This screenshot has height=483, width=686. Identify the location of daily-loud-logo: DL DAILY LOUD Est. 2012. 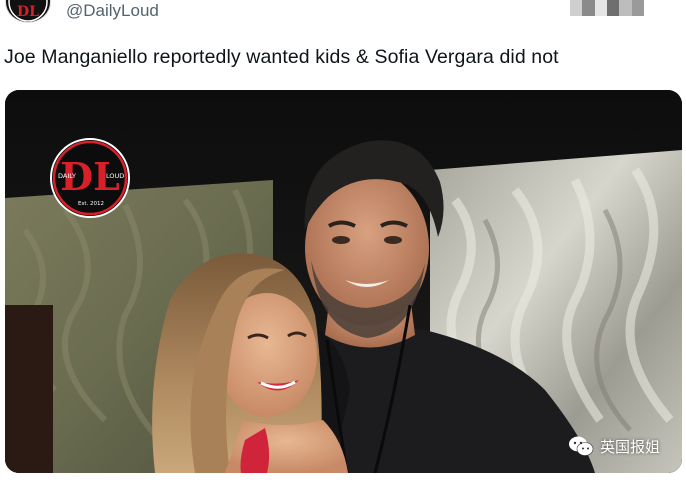
(90, 178).